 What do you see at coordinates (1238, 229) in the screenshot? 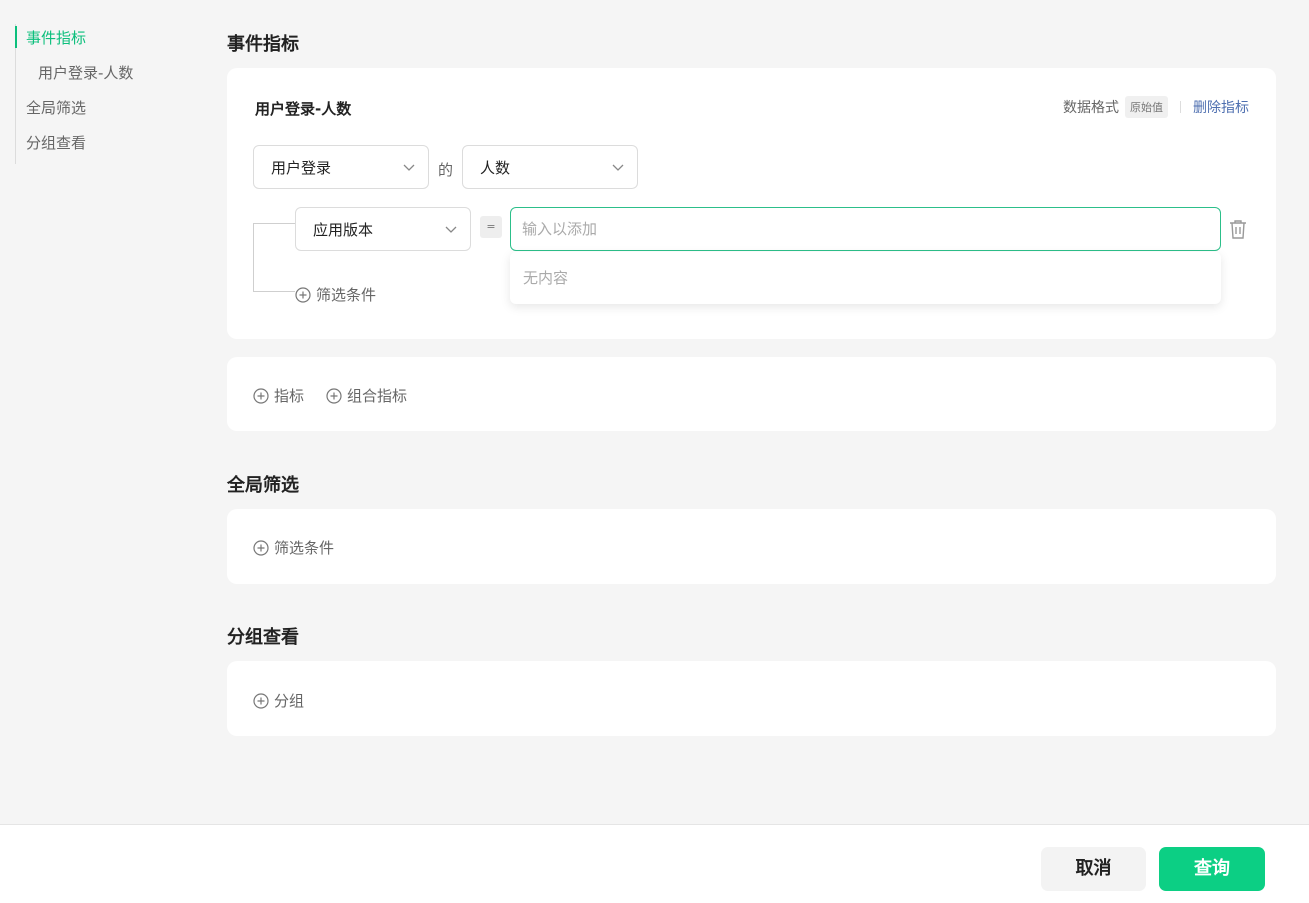
I see `trash-icon` at bounding box center [1238, 229].